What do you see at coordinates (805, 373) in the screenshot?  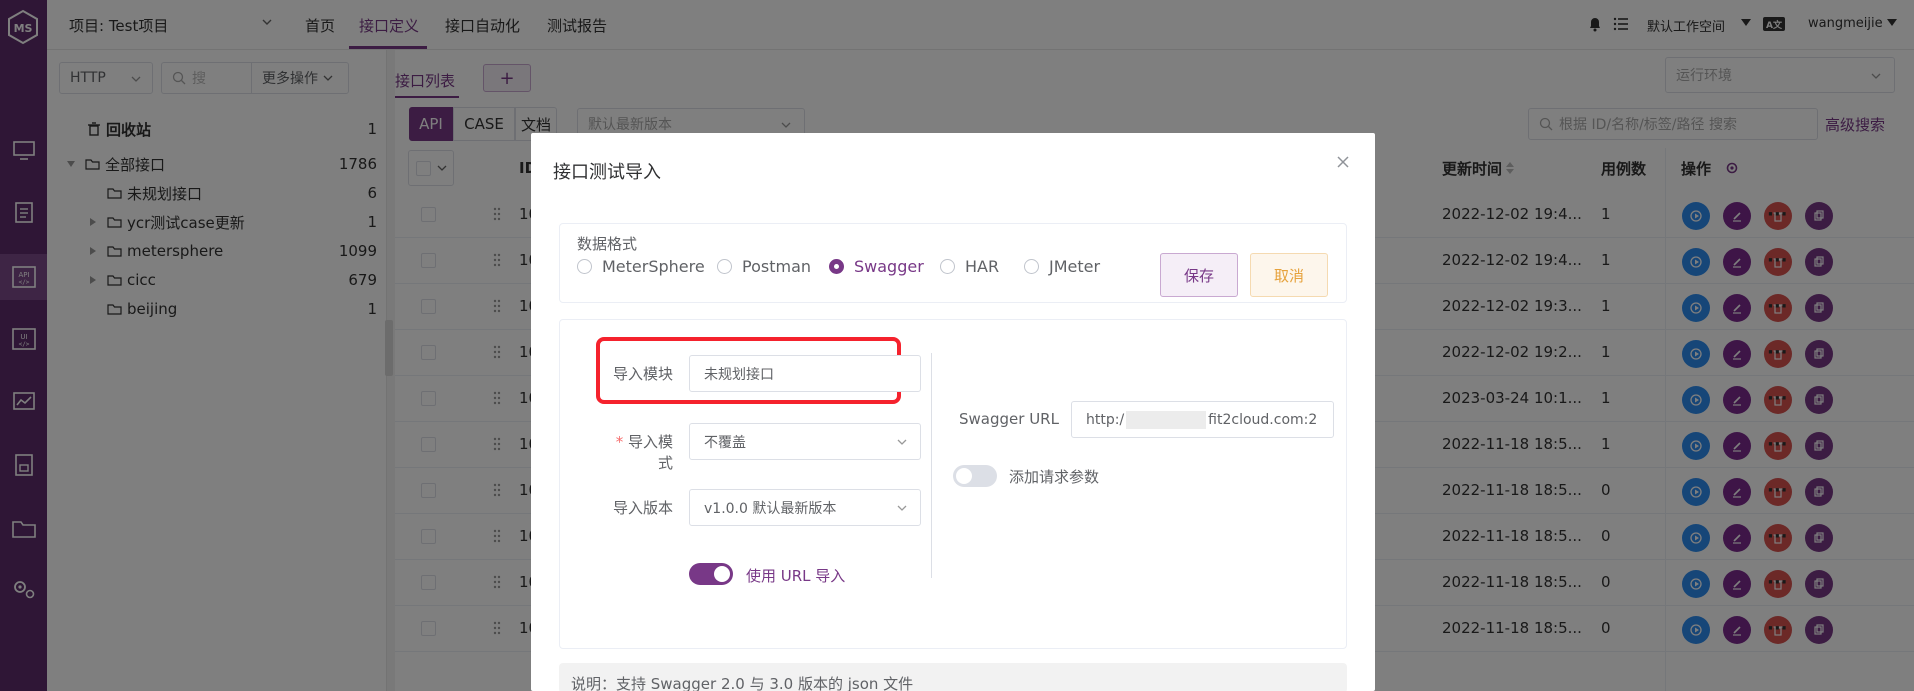 I see `import-module-select: 未规划接口` at bounding box center [805, 373].